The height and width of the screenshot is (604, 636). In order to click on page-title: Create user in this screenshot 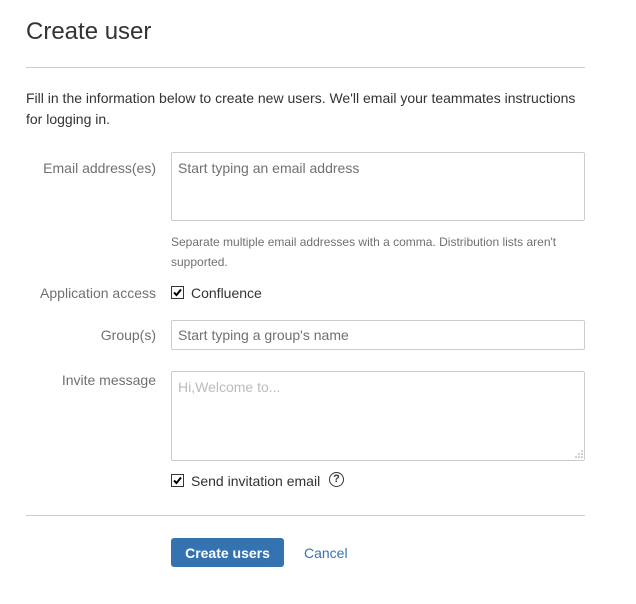, I will do `click(89, 31)`.